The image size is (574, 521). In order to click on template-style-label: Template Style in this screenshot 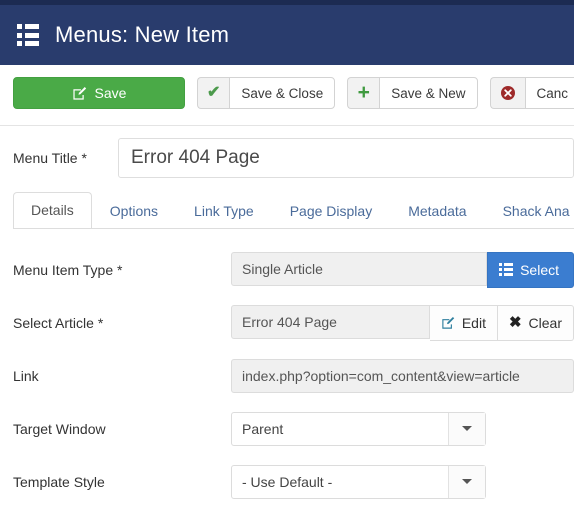, I will do `click(59, 481)`.